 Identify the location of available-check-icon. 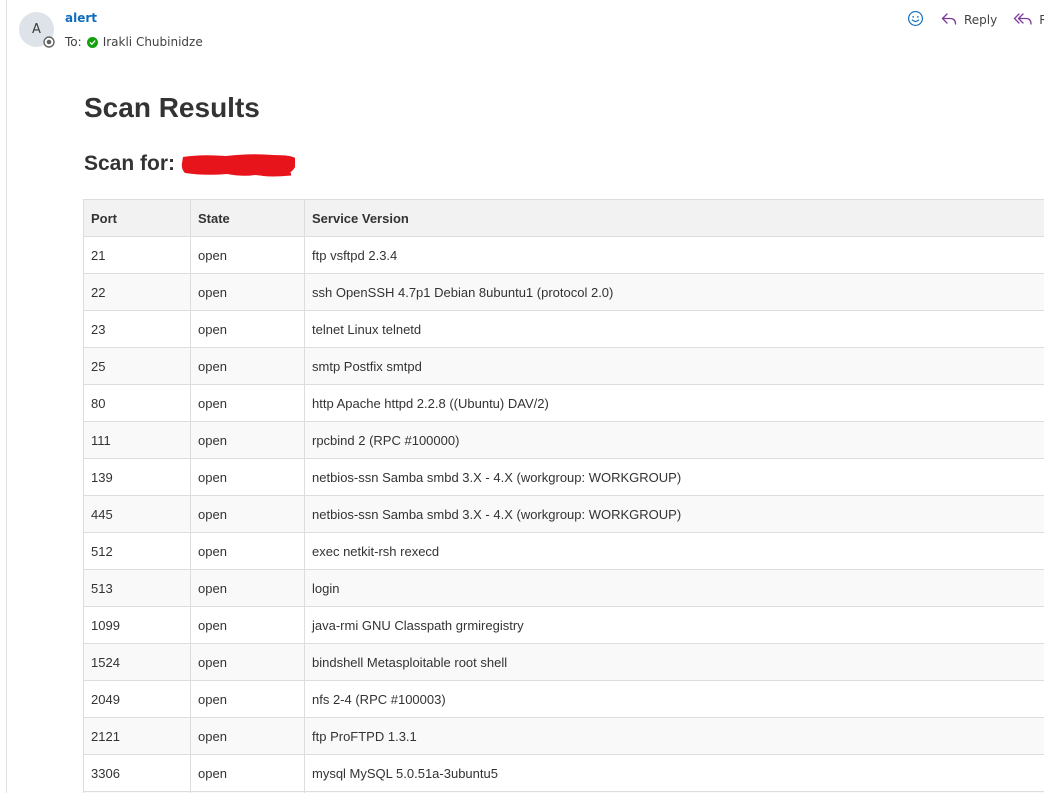
(92, 42).